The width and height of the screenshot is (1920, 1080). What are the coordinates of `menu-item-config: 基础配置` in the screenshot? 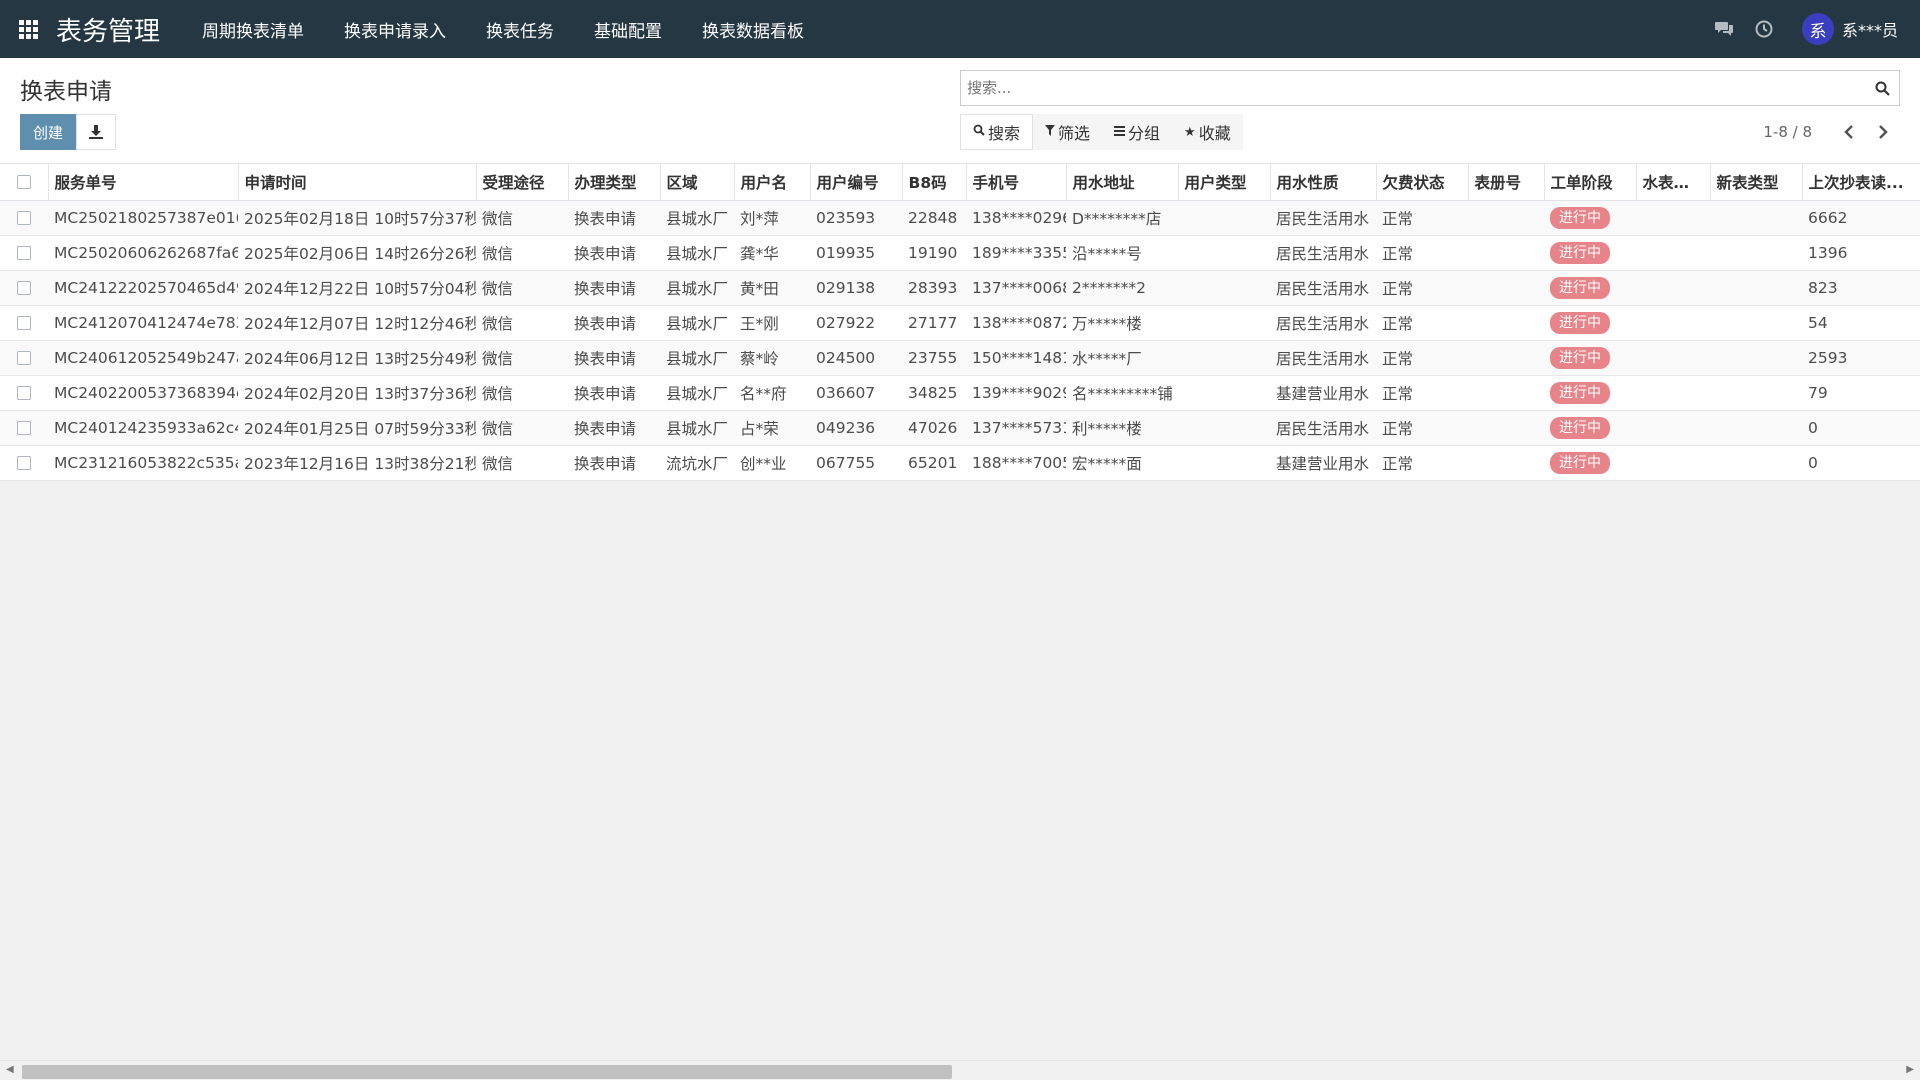 It's located at (628, 29).